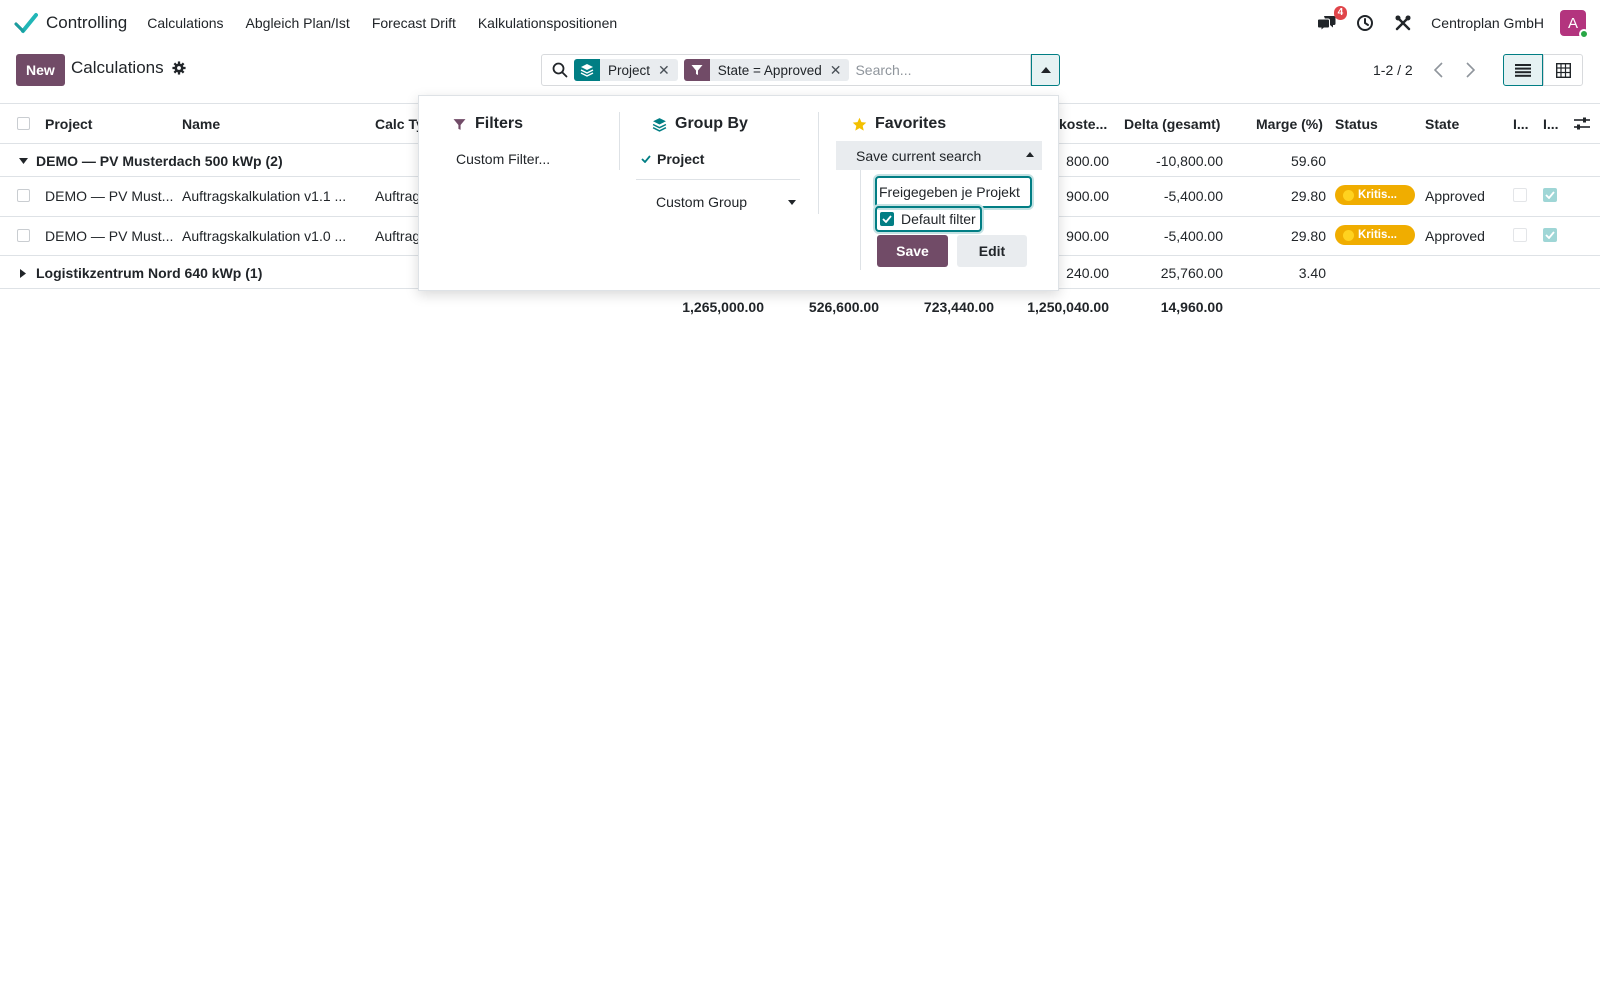  What do you see at coordinates (1582, 124) in the screenshot?
I see `optional-columns-icon` at bounding box center [1582, 124].